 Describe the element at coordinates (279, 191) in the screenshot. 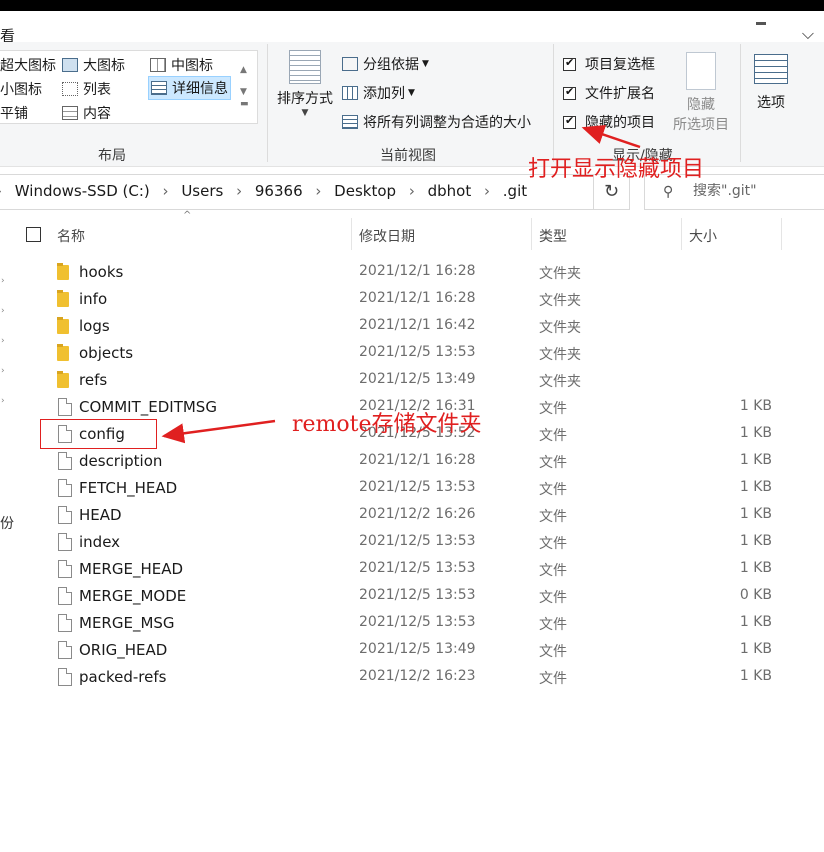

I see `crumb-user: 96366` at that location.